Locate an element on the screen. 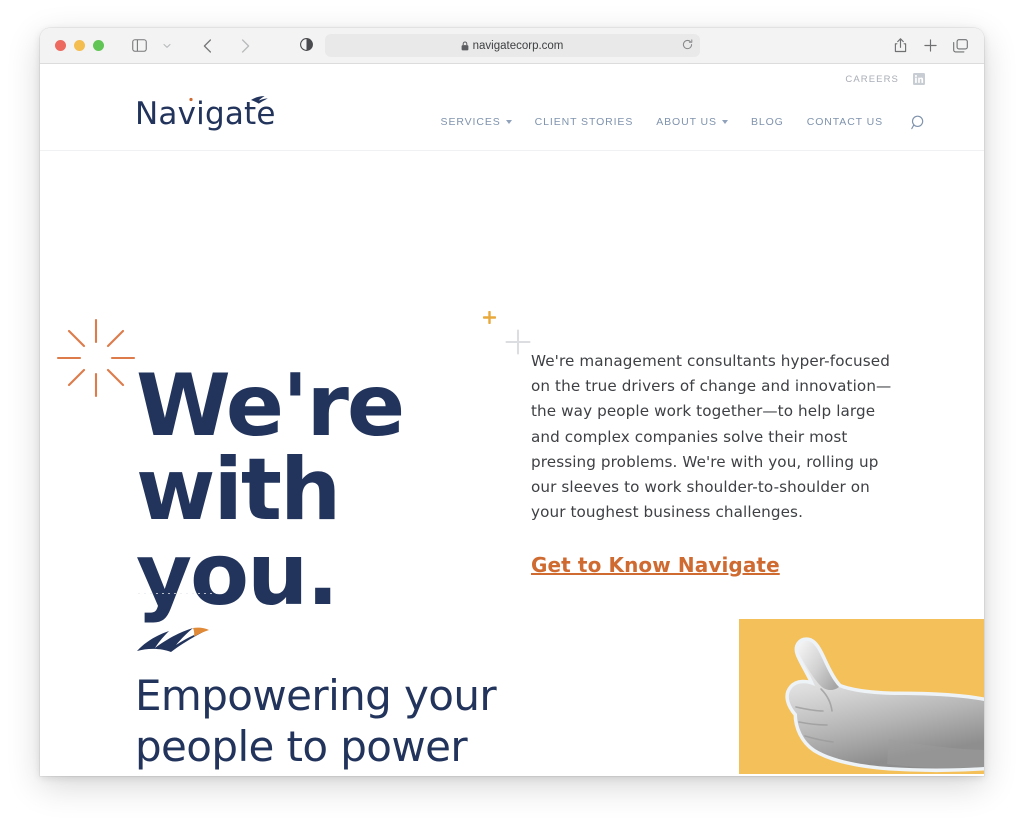  nav-item-about-us: ABOUT US is located at coordinates (692, 122).